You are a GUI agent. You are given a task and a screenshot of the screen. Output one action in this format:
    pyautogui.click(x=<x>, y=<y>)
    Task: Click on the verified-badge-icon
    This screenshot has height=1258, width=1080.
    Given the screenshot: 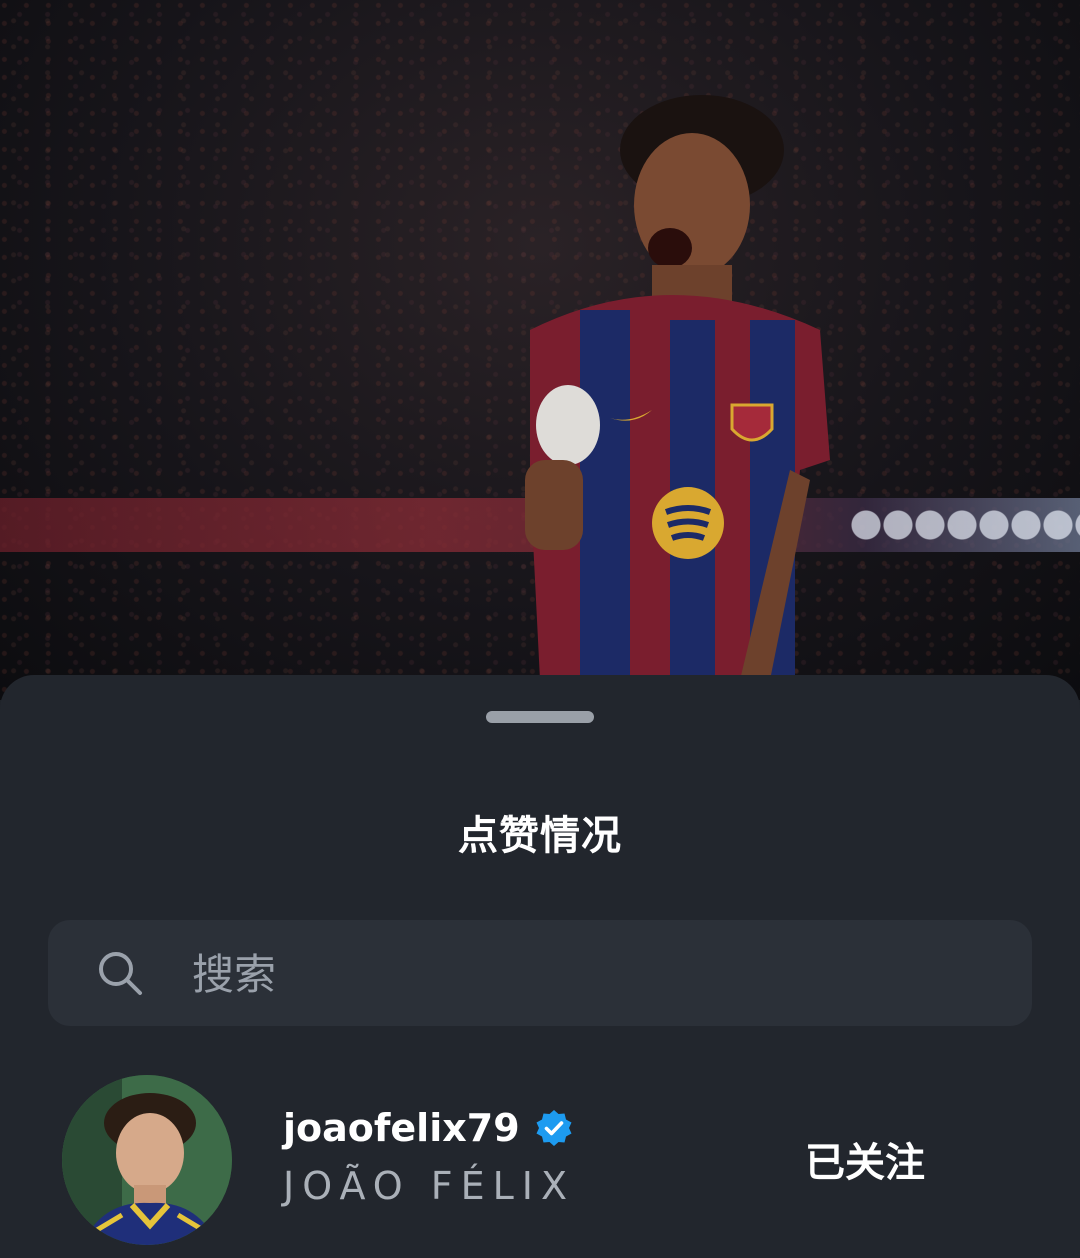 What is the action you would take?
    pyautogui.click(x=554, y=1128)
    